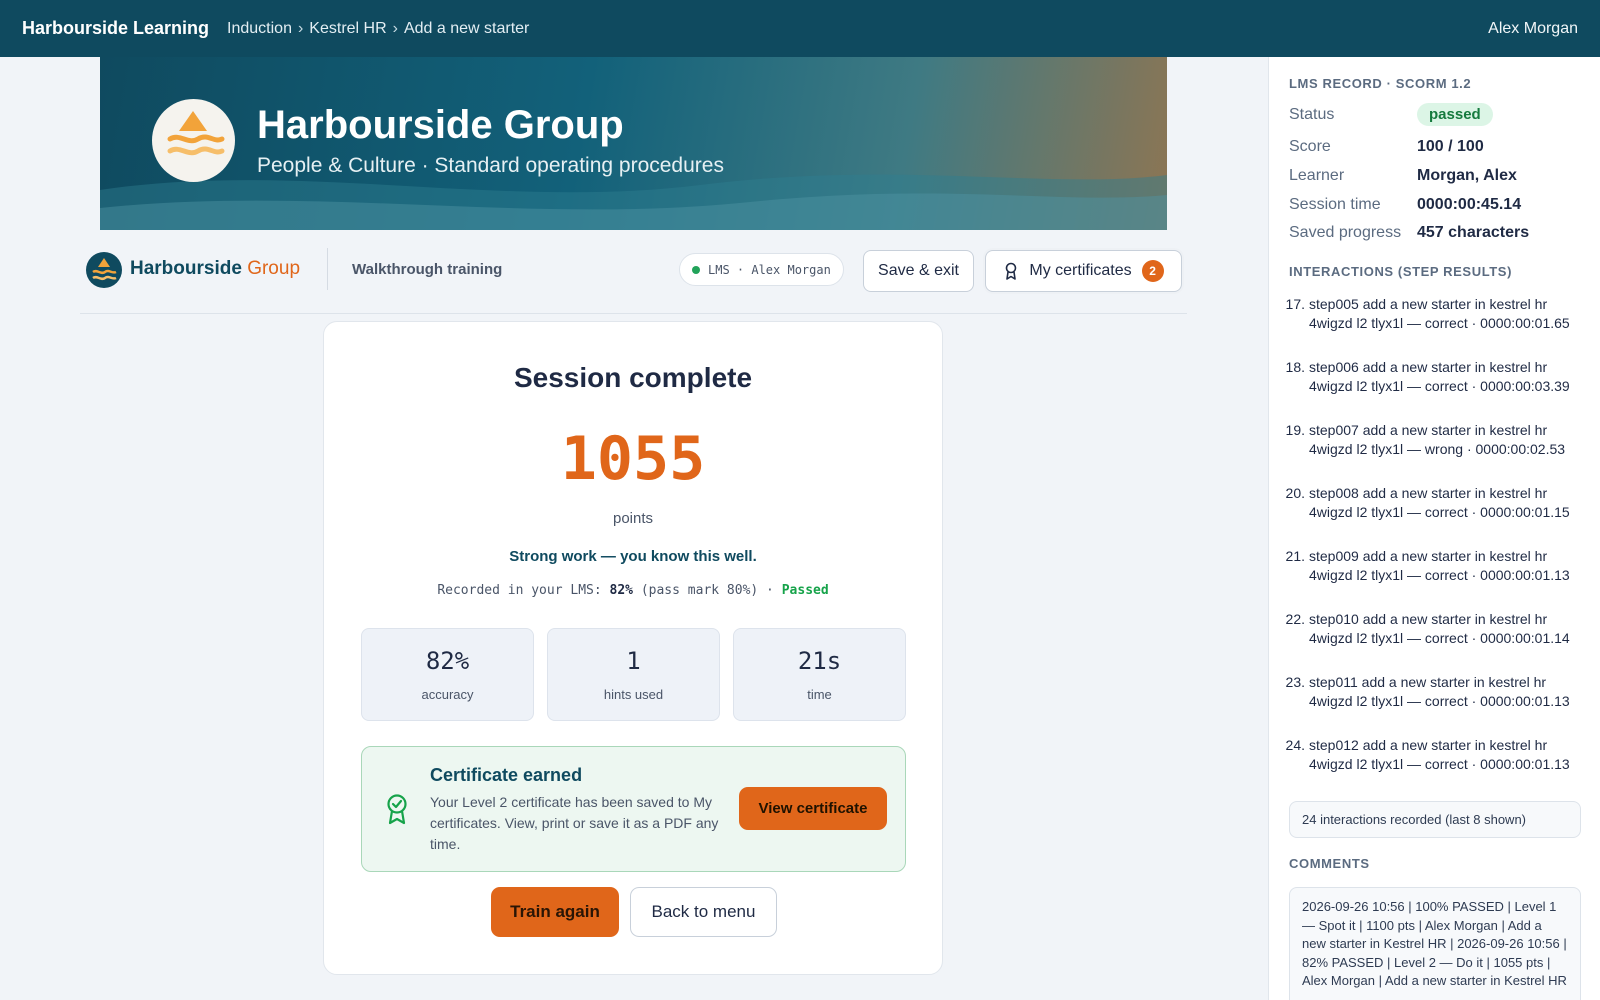 Image resolution: width=1600 pixels, height=1000 pixels. I want to click on breadcrumb-item-current: Add a new starter, so click(466, 28).